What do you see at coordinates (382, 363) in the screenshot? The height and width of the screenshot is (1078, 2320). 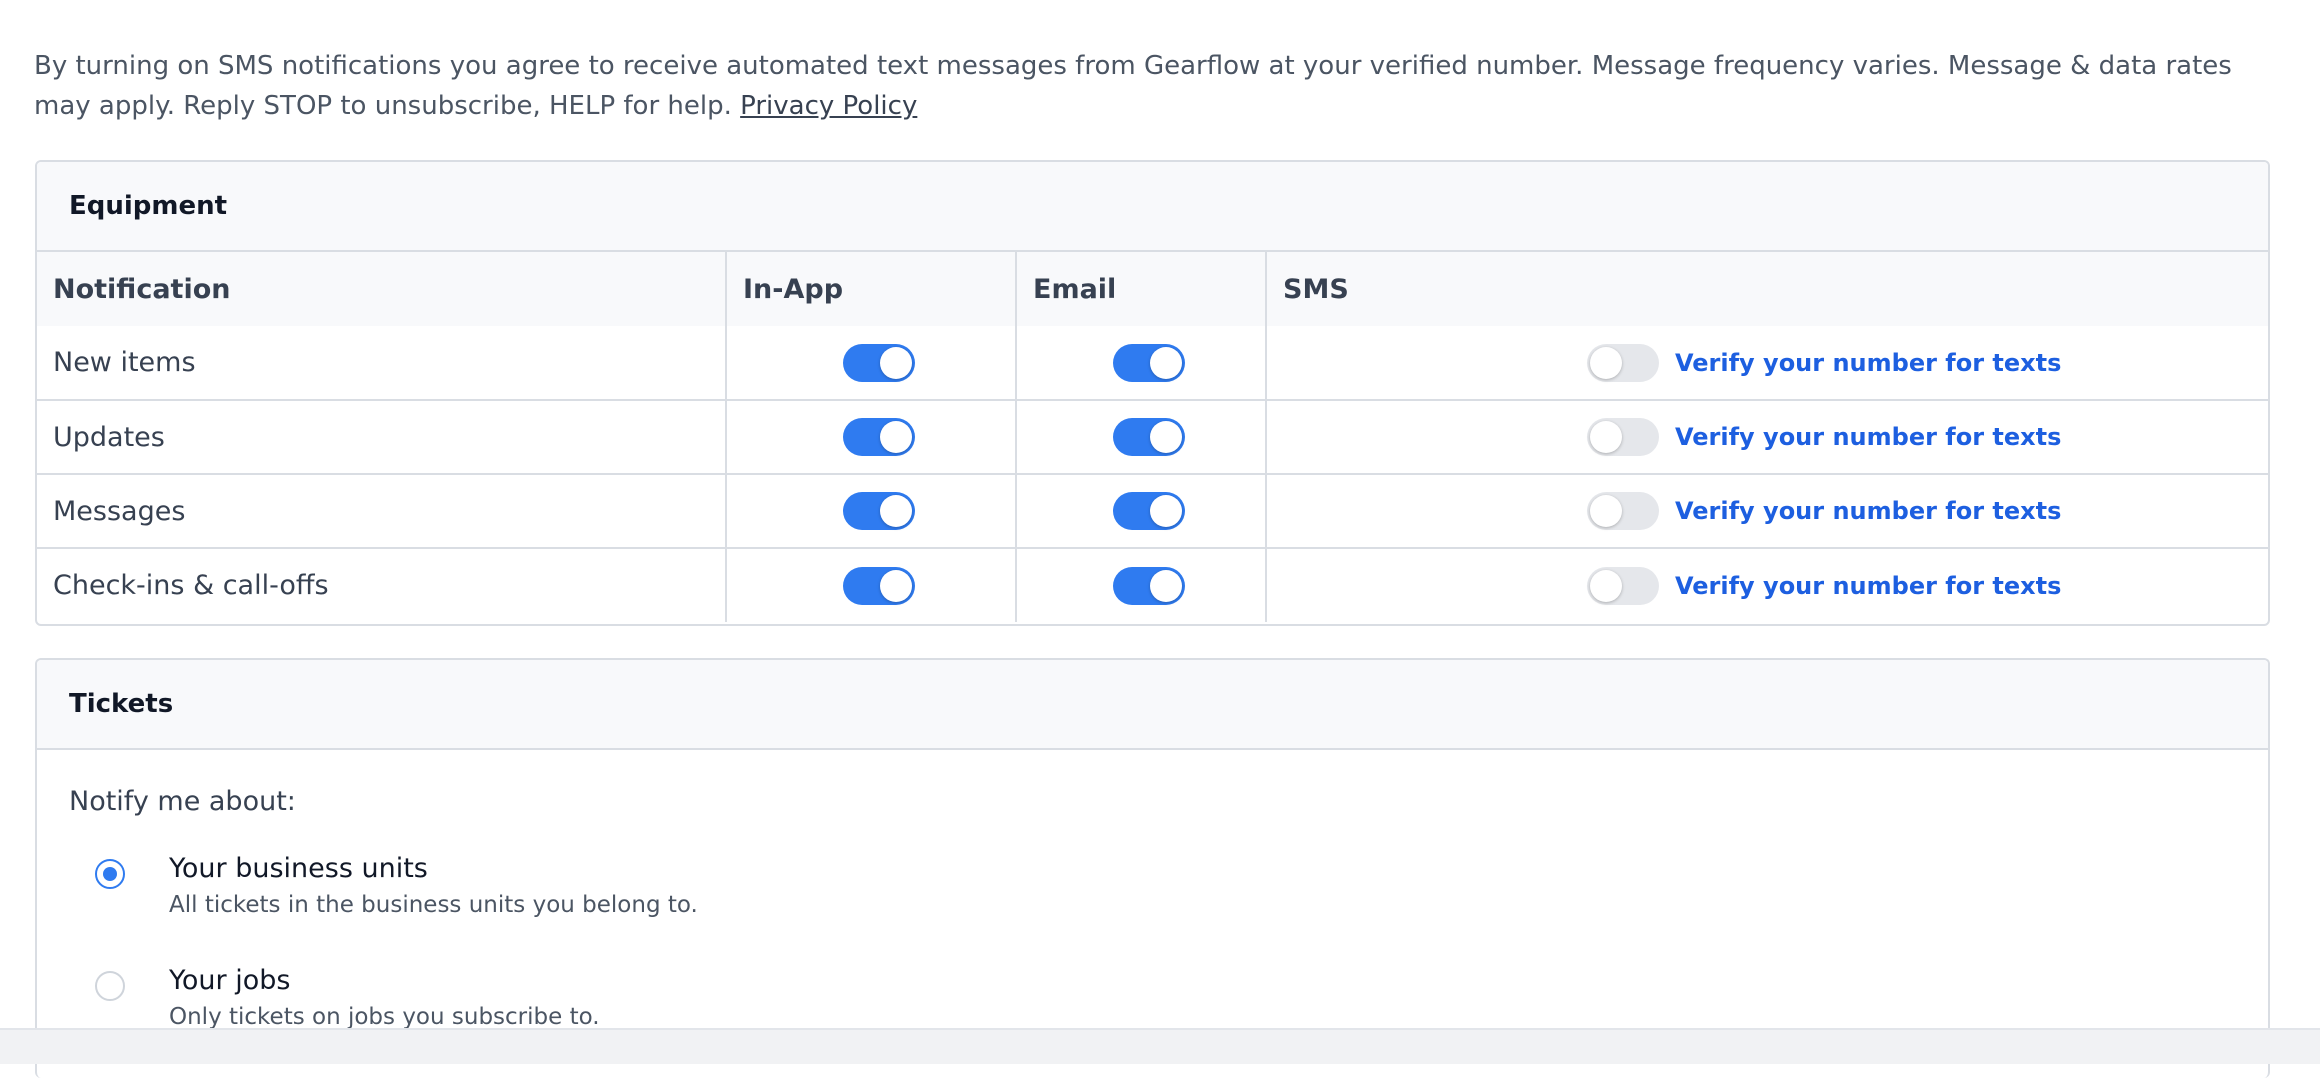 I see `row-label: New items` at bounding box center [382, 363].